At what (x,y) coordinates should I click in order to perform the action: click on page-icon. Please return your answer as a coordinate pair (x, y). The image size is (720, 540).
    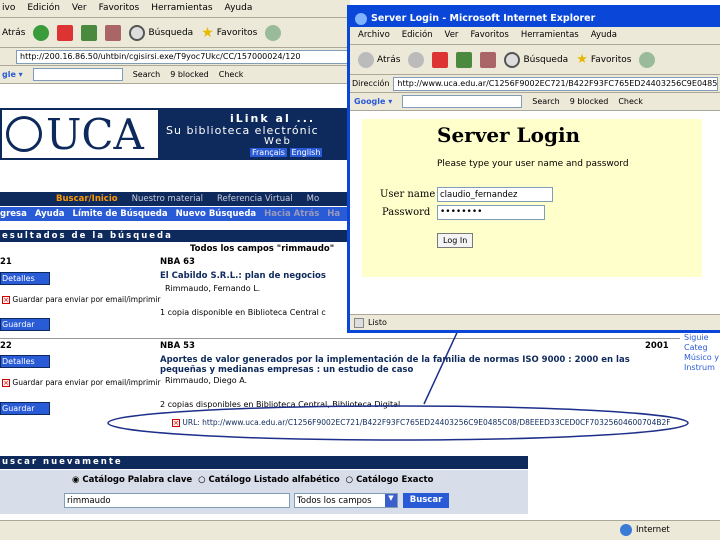
    Looking at the image, I should click on (359, 322).